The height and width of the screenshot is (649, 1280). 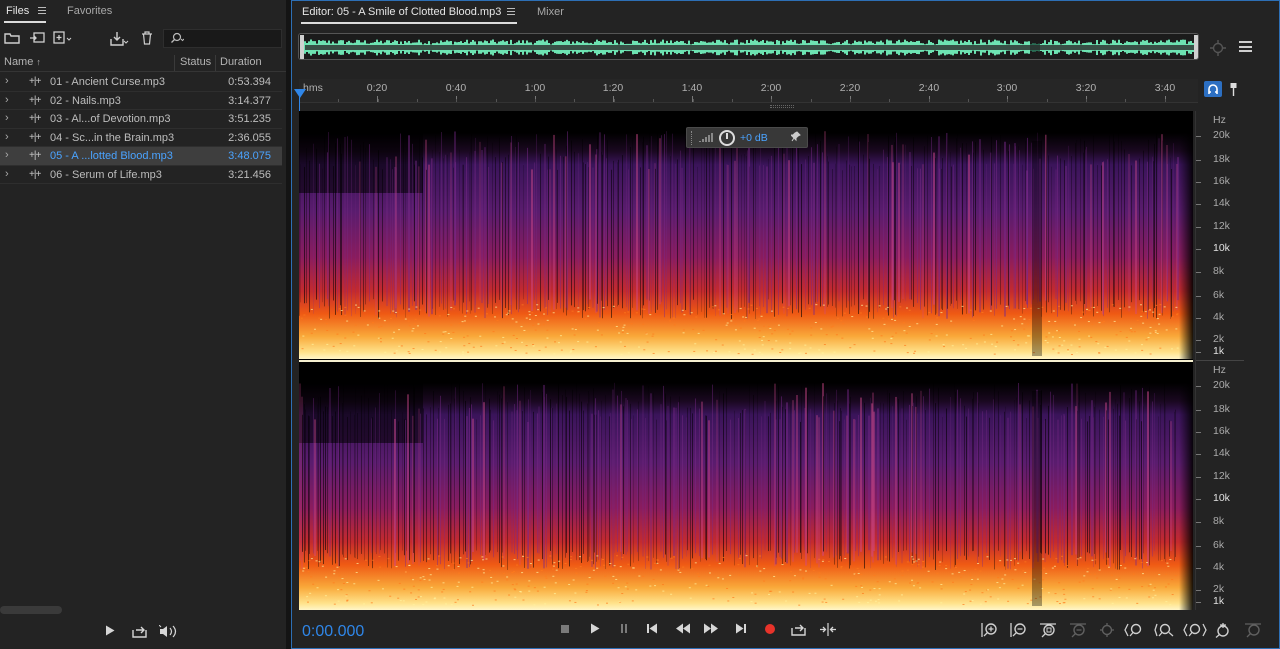 I want to click on playhead-handle, so click(x=300, y=93).